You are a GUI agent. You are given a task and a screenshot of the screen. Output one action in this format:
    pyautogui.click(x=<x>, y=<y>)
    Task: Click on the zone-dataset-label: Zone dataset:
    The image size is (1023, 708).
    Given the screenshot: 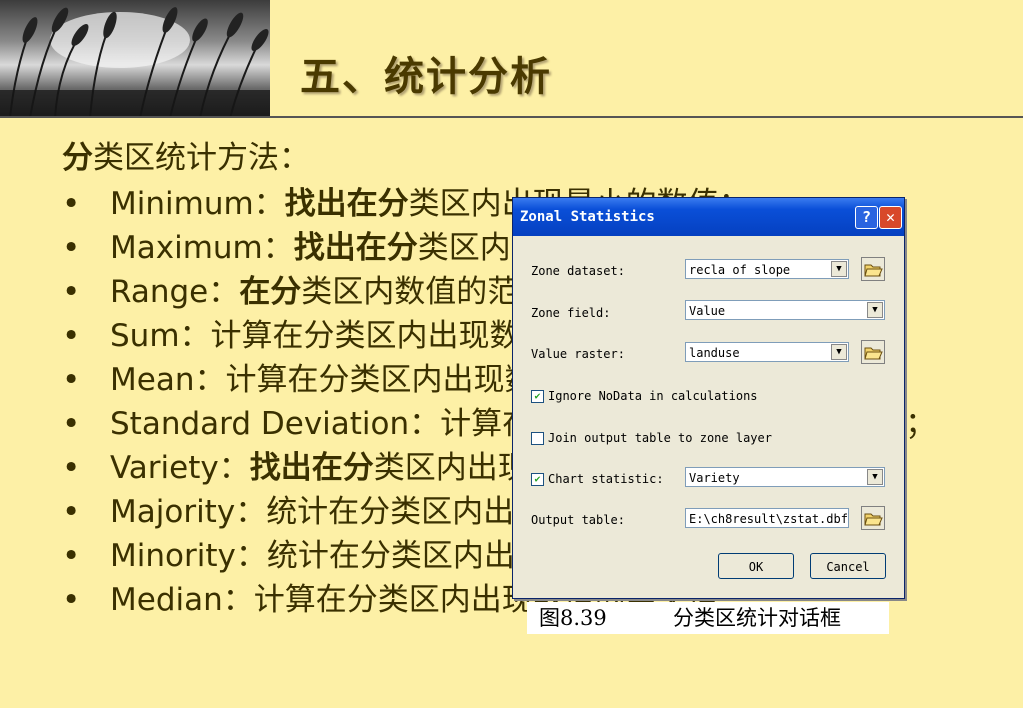 What is the action you would take?
    pyautogui.click(x=578, y=271)
    